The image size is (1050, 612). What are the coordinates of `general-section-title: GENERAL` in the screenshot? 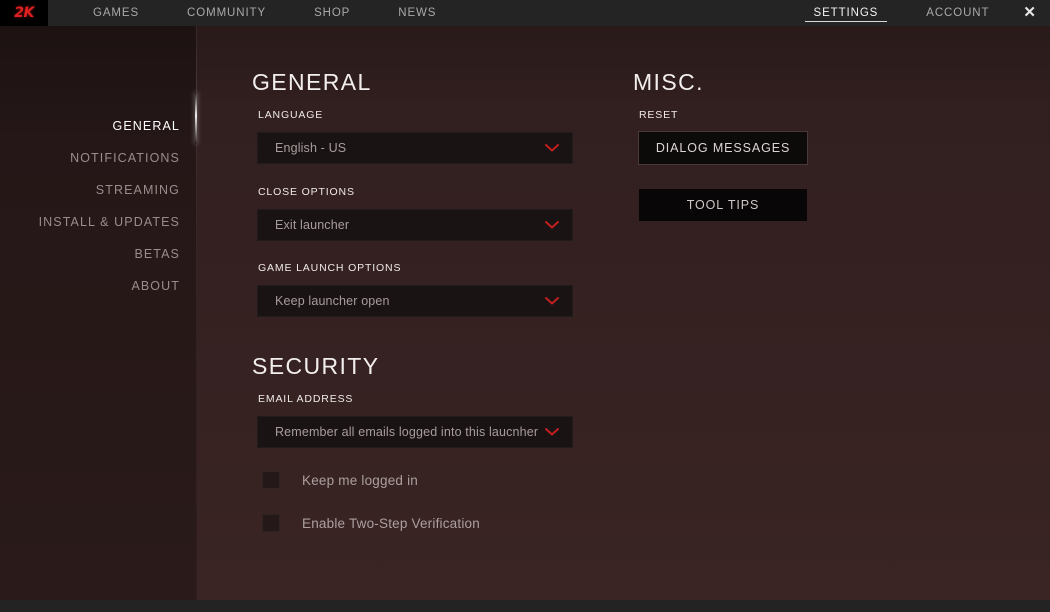 It's located at (312, 82).